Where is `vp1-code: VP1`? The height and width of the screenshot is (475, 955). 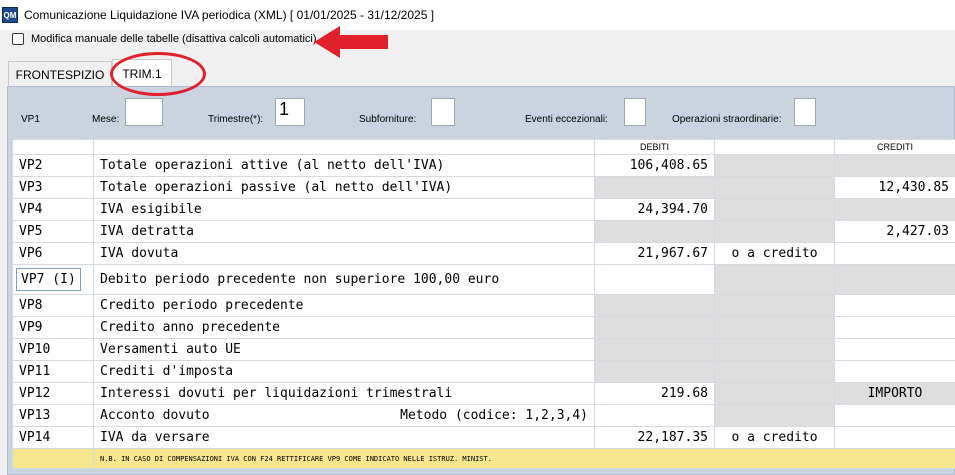 vp1-code: VP1 is located at coordinates (30, 119).